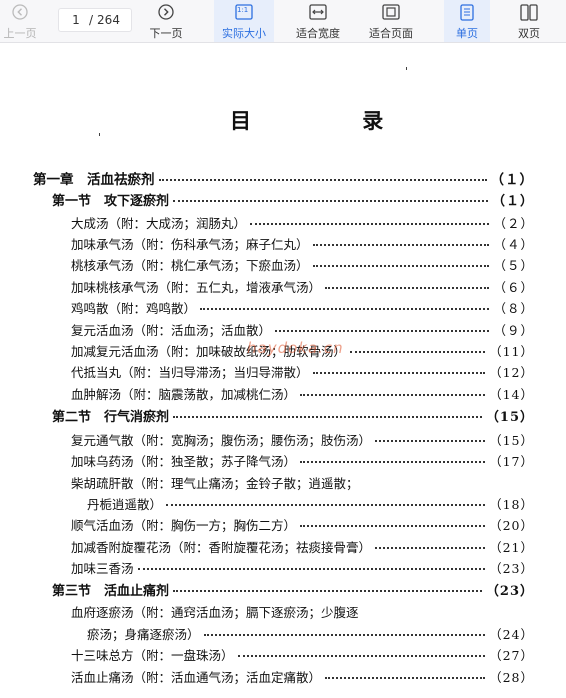 This screenshot has width=566, height=698. Describe the element at coordinates (190, 372) in the screenshot. I see `toc-entry-title: 代抵当丸（附：当归导滞汤；当归导滞散）` at that location.